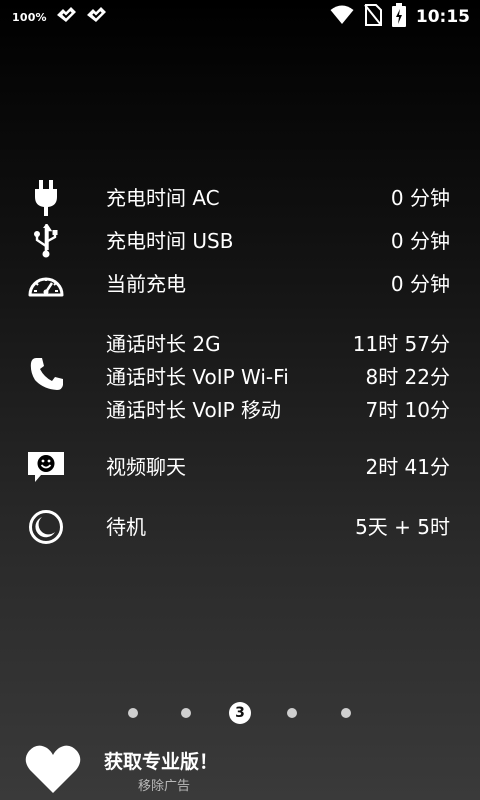  I want to click on moon-icon, so click(46, 527).